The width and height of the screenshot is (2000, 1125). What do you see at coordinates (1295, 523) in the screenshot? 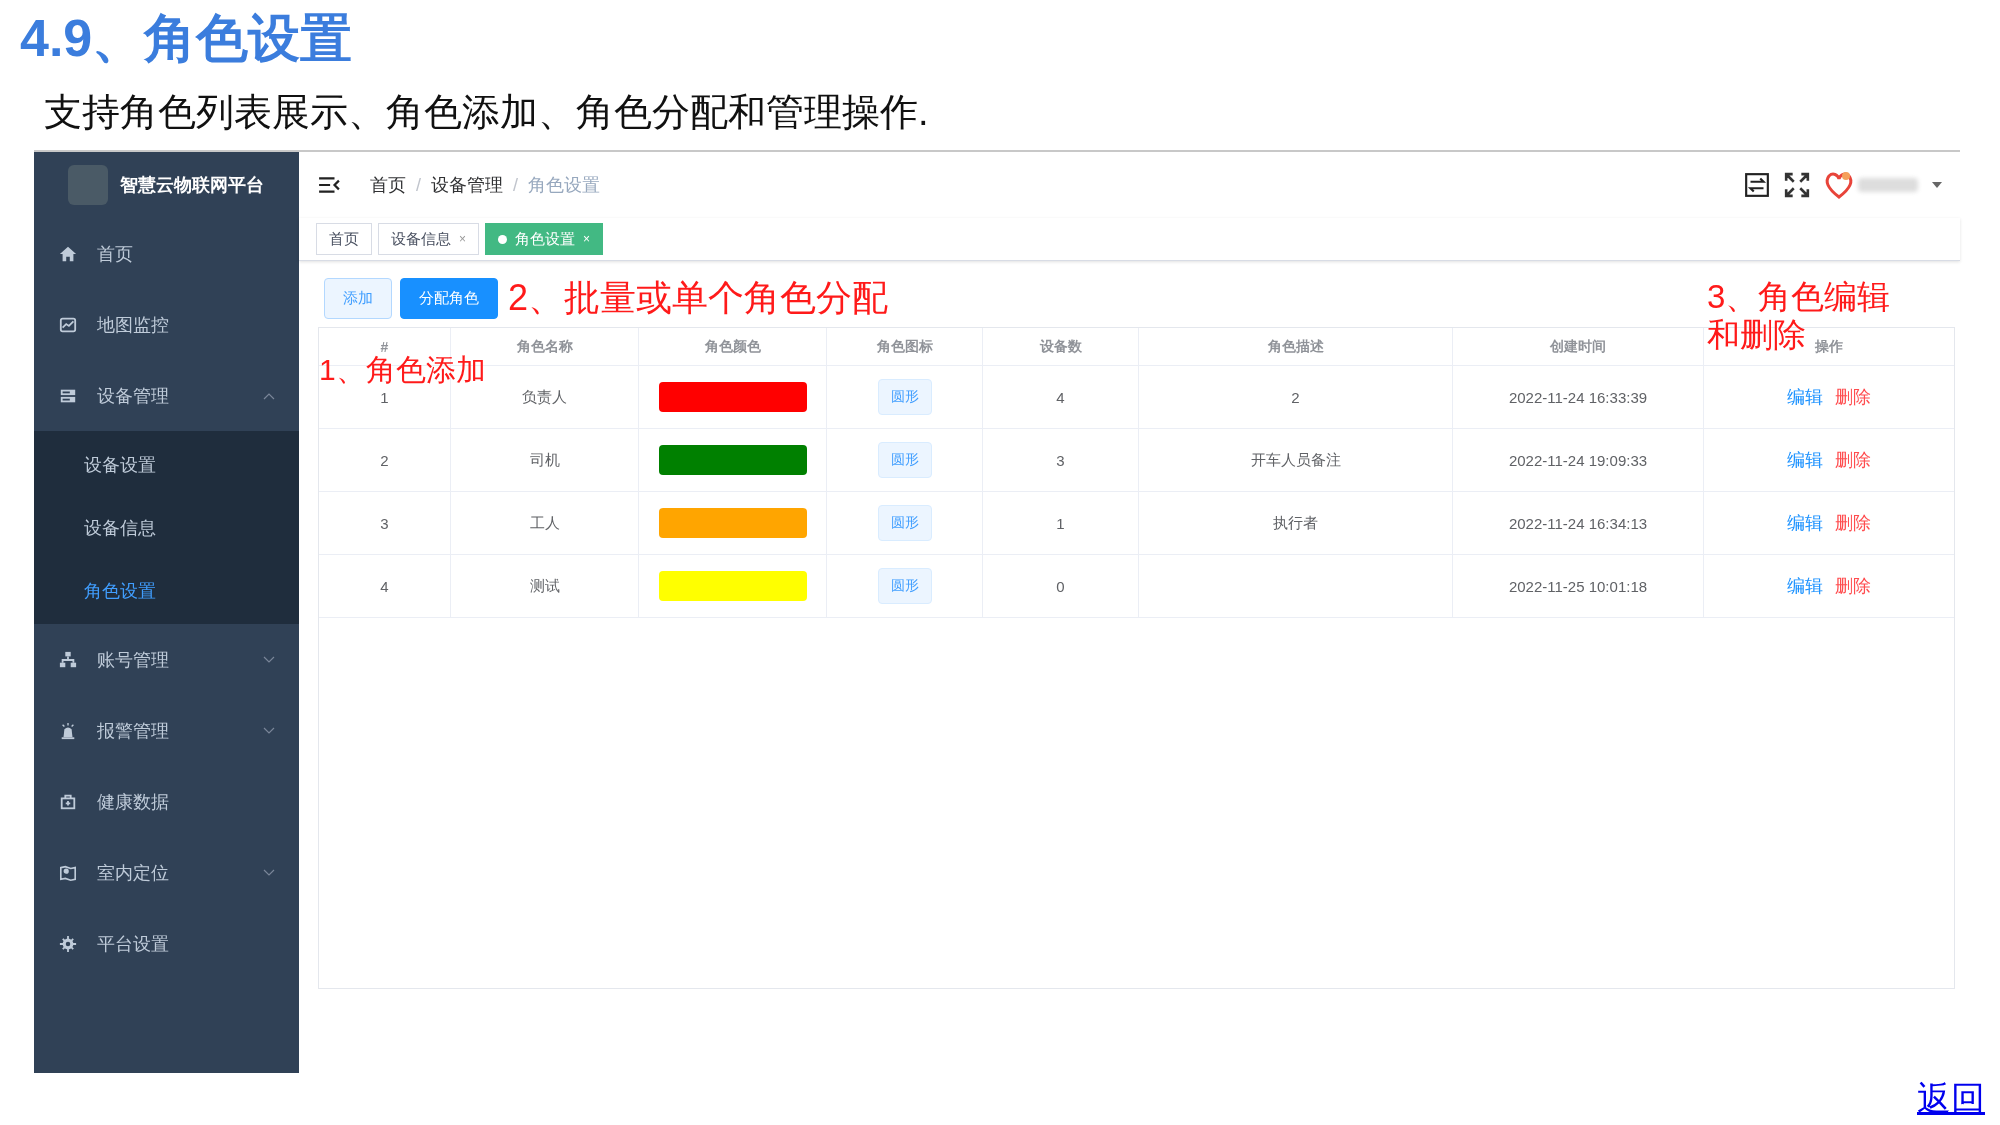
I see `table-cell: 执行者` at bounding box center [1295, 523].